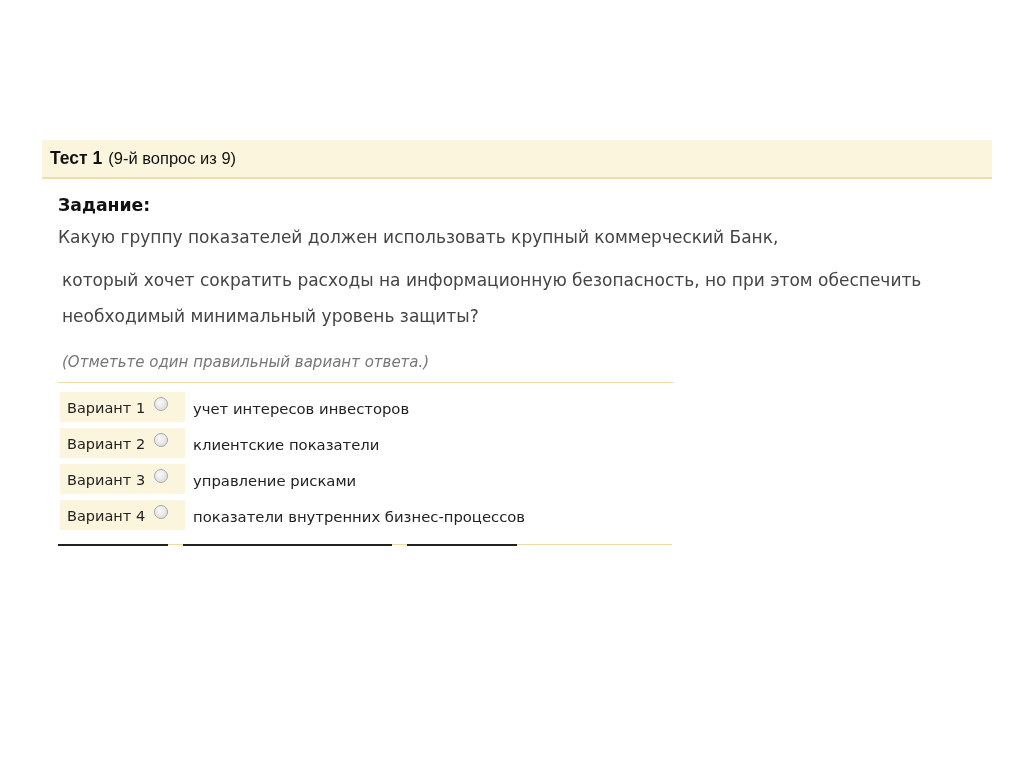  What do you see at coordinates (172, 158) in the screenshot?
I see `question-counter: (9-й вопрос из 9)` at bounding box center [172, 158].